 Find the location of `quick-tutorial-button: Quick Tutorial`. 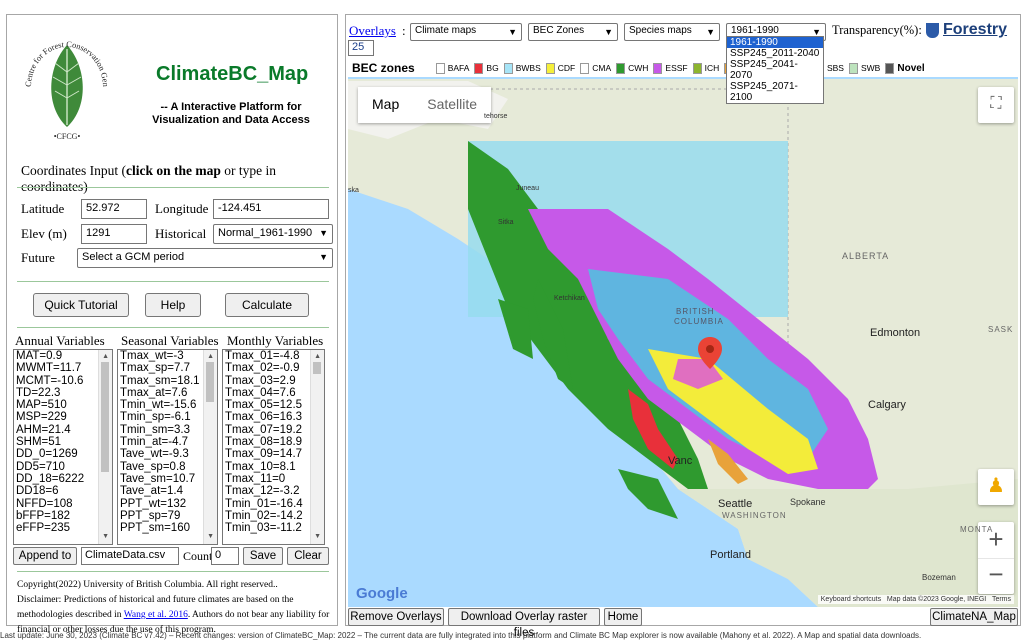

quick-tutorial-button: Quick Tutorial is located at coordinates (81, 305).